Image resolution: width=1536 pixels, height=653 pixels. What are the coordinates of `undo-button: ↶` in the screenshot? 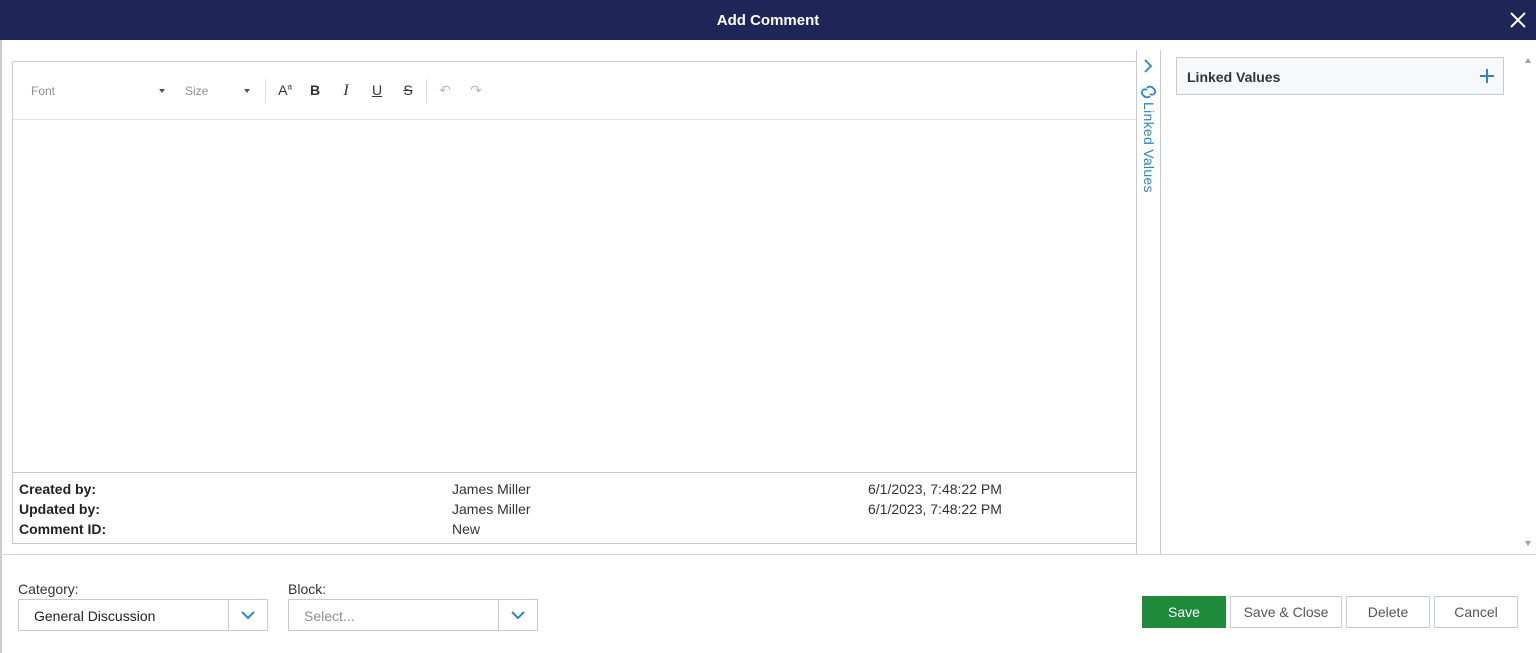 It's located at (445, 91).